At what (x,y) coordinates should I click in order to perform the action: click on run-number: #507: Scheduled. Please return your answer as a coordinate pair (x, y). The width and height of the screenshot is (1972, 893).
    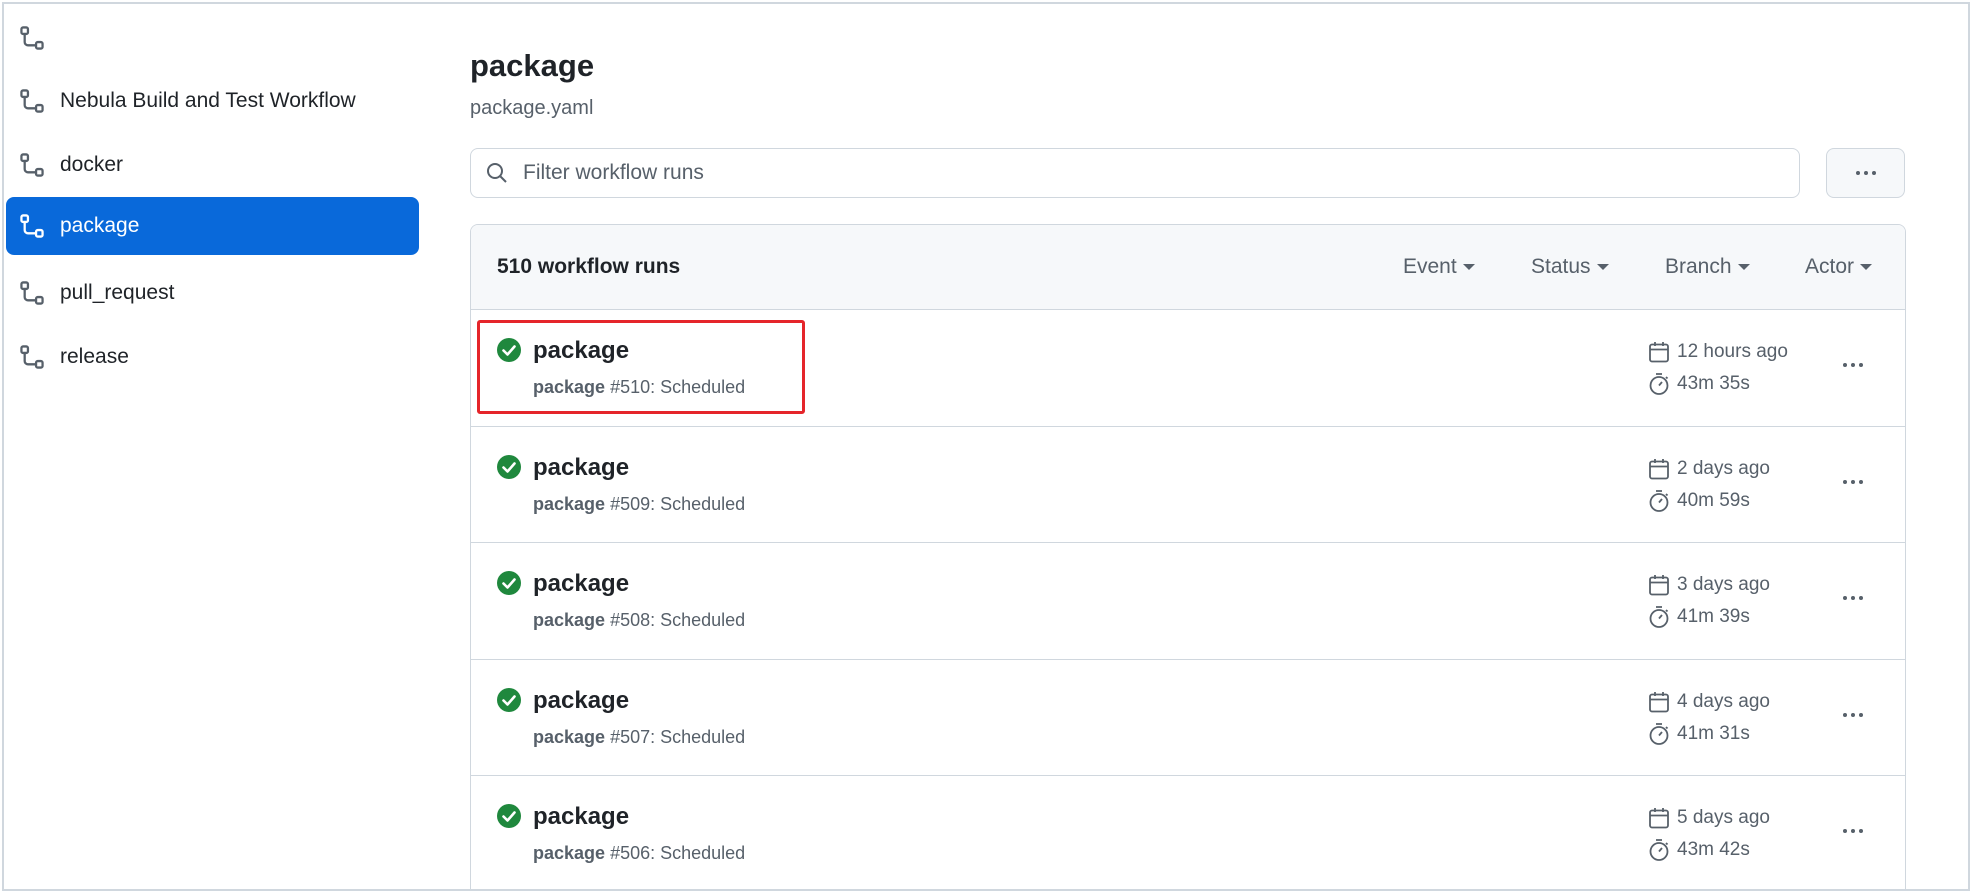
    Looking at the image, I should click on (678, 736).